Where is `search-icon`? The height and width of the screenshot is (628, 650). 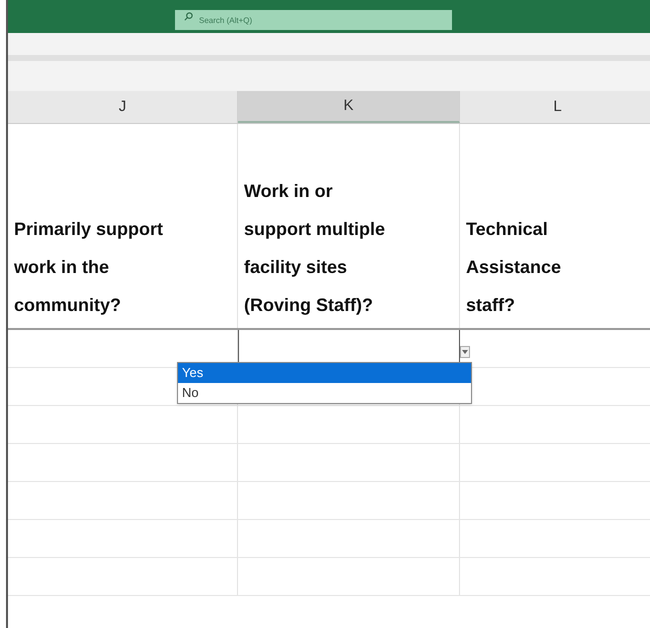
search-icon is located at coordinates (188, 16).